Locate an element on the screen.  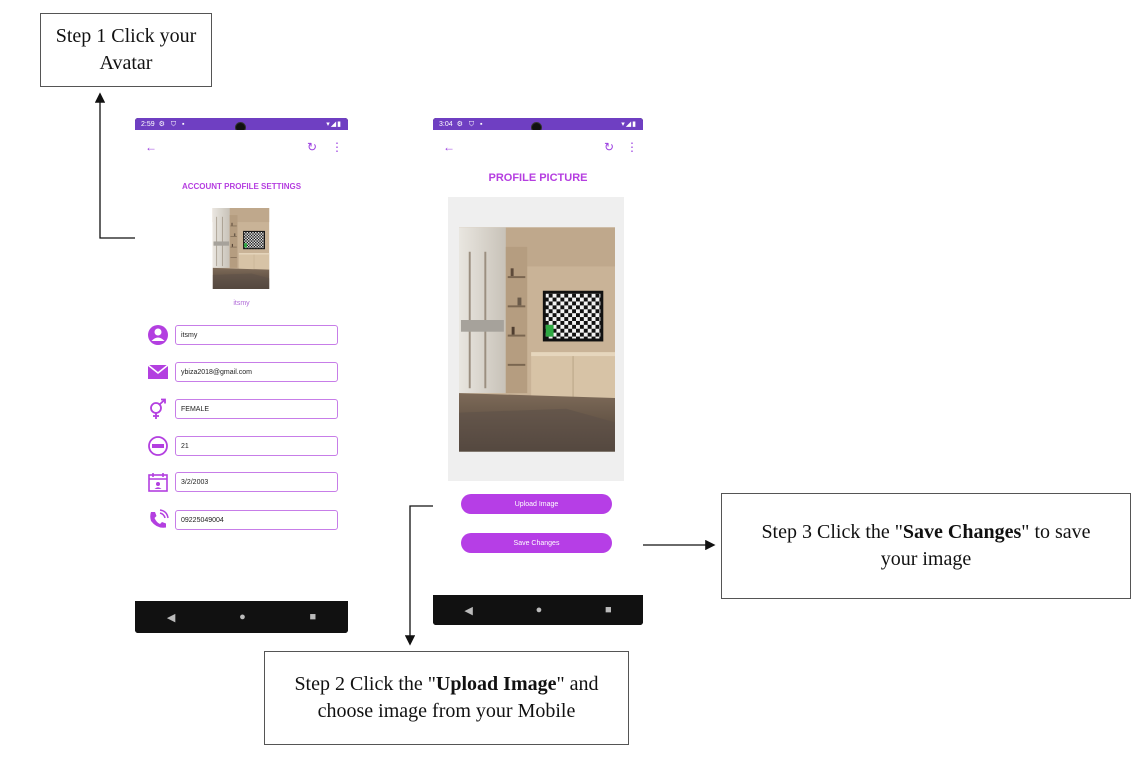
age-icon is located at coordinates (158, 446).